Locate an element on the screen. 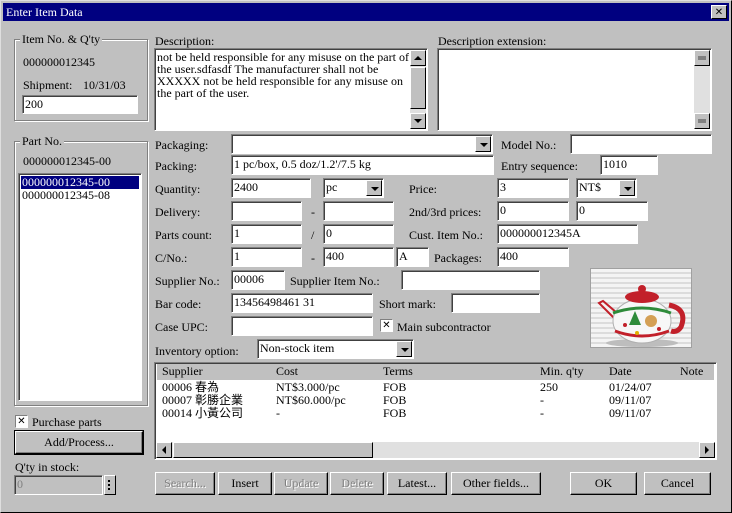 The image size is (732, 513). product-image is located at coordinates (641, 308).